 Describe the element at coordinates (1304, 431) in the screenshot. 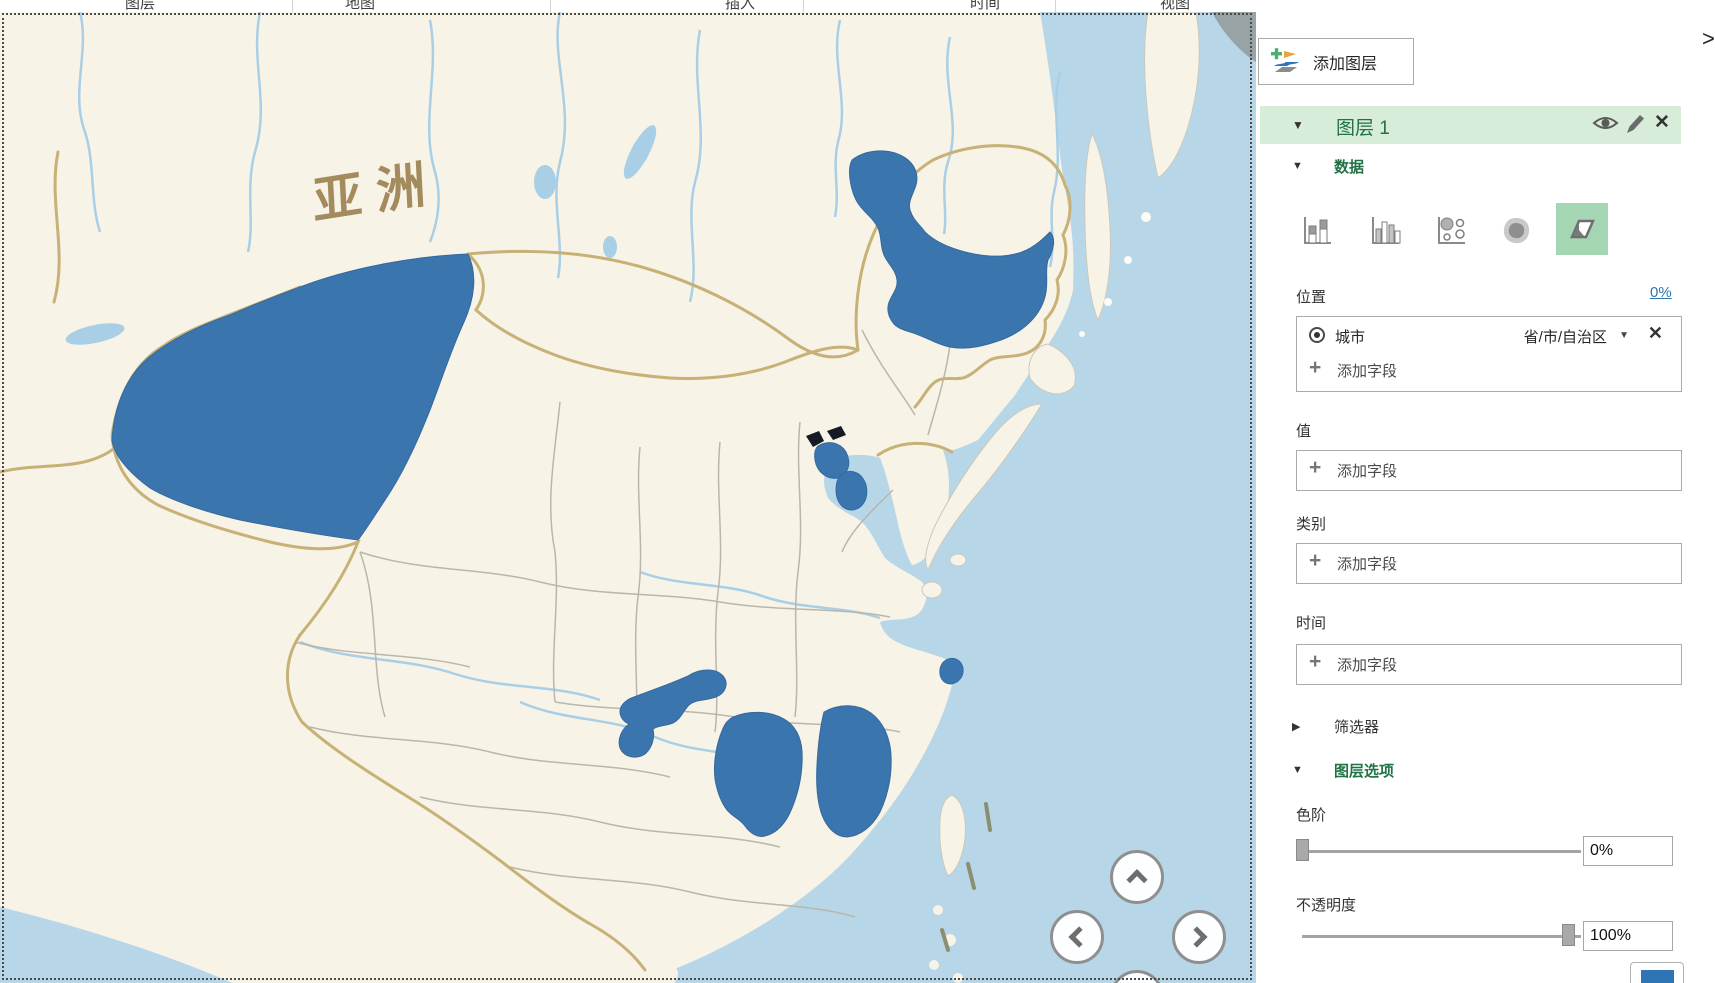

I see `value-label: 值` at that location.